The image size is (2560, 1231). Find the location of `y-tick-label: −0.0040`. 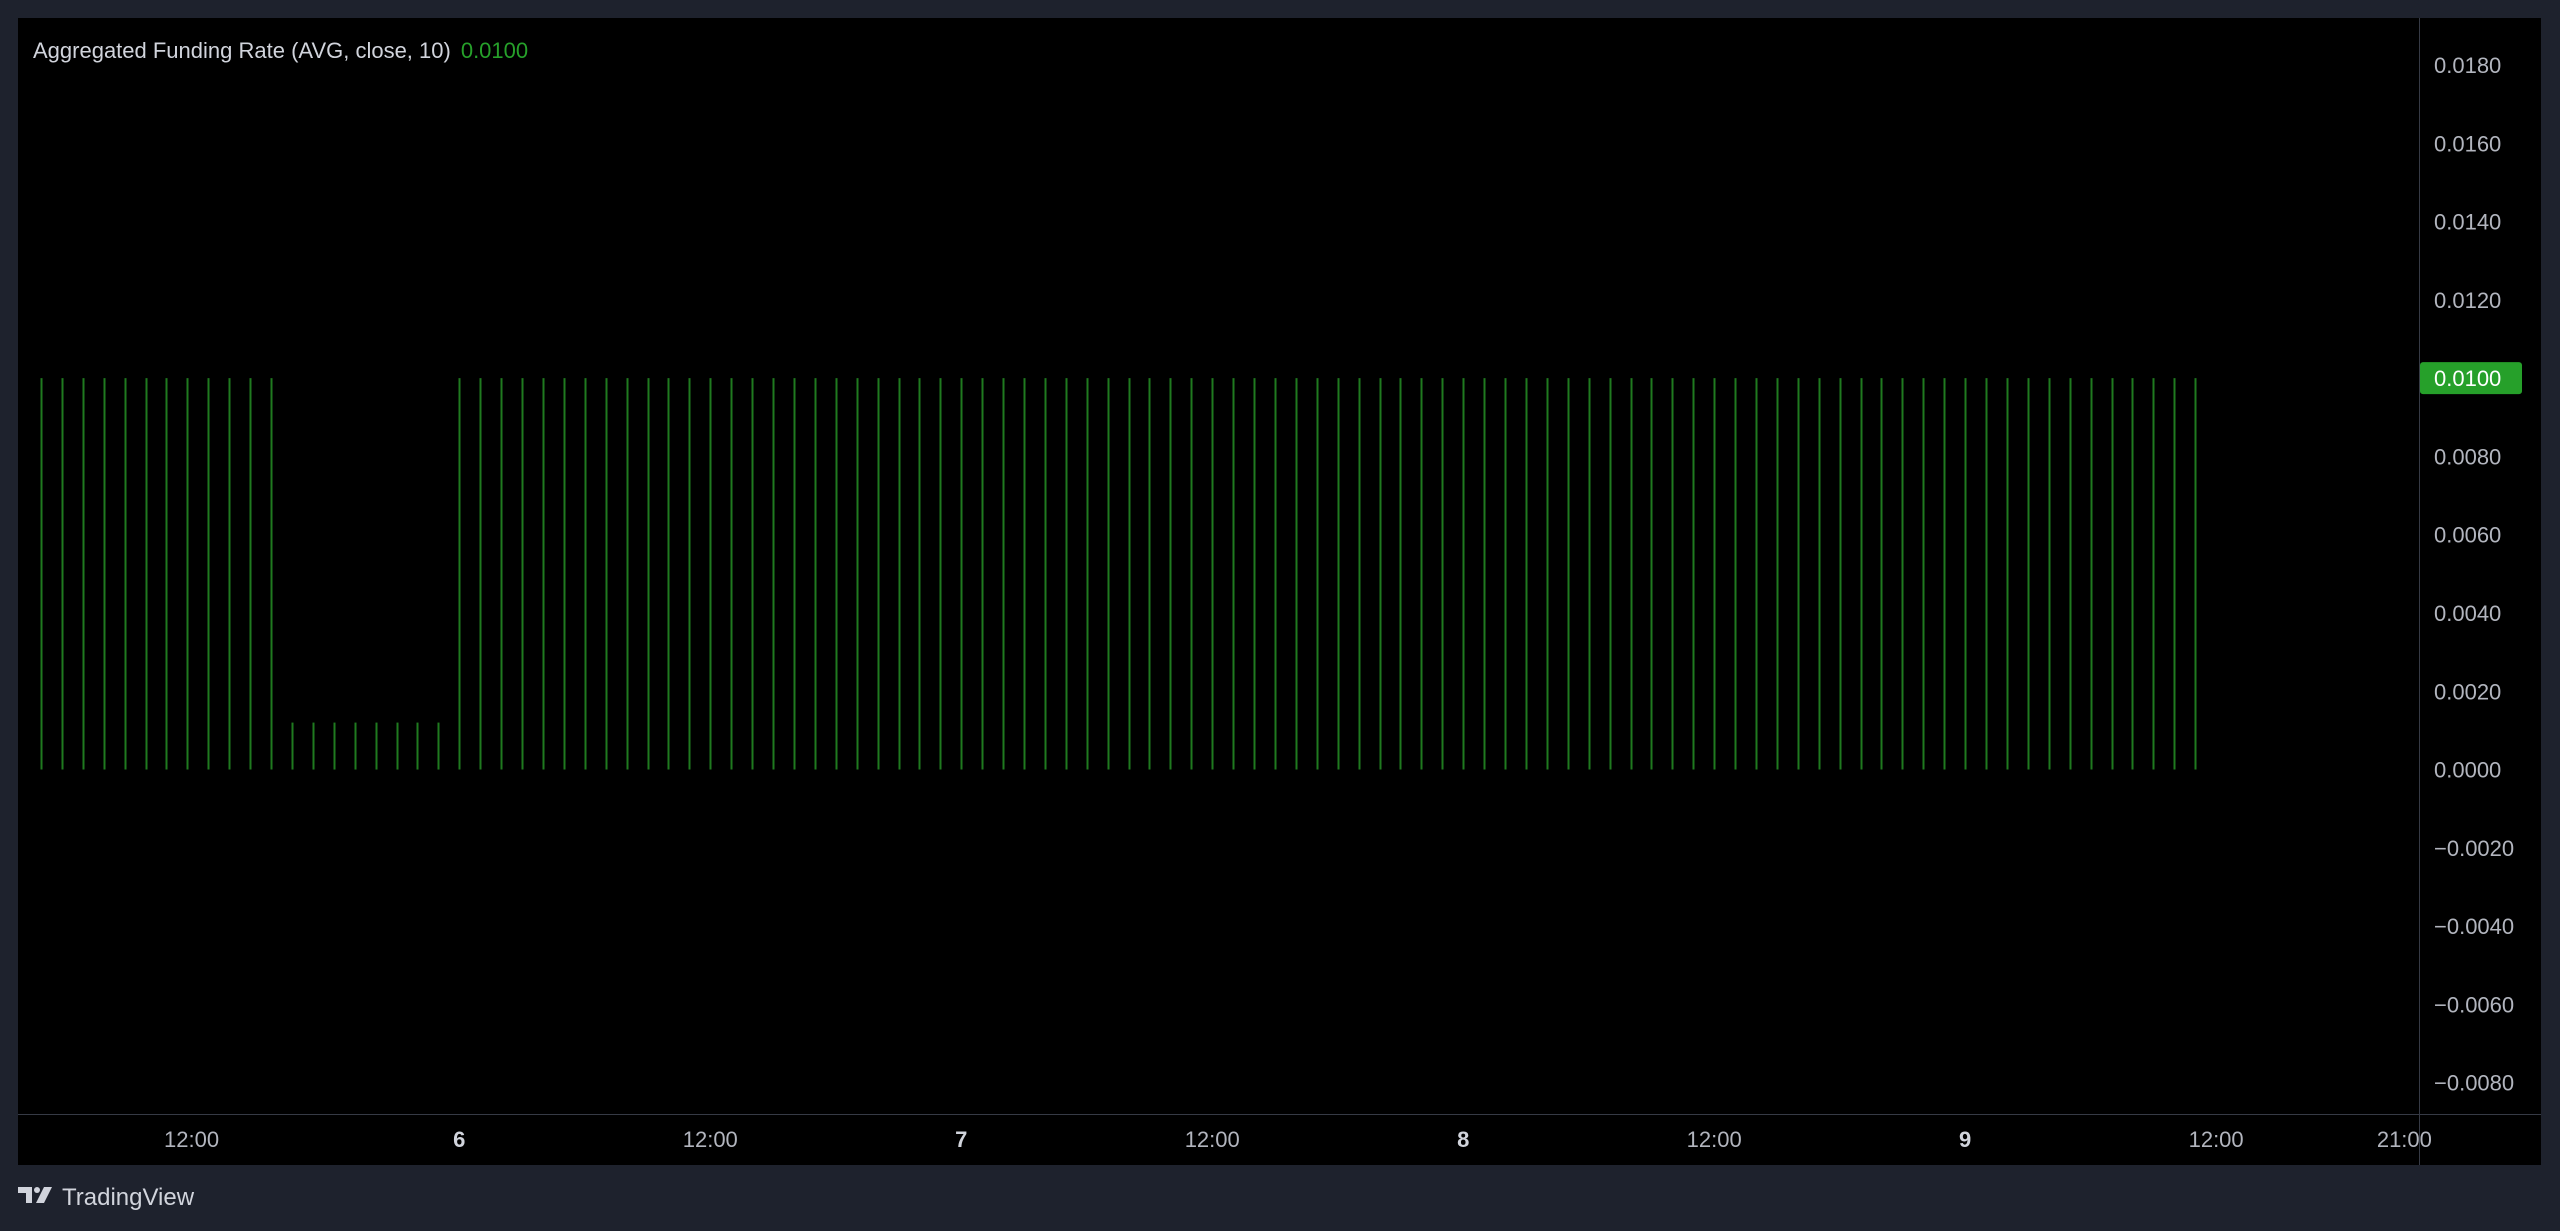

y-tick-label: −0.0040 is located at coordinates (2474, 926).